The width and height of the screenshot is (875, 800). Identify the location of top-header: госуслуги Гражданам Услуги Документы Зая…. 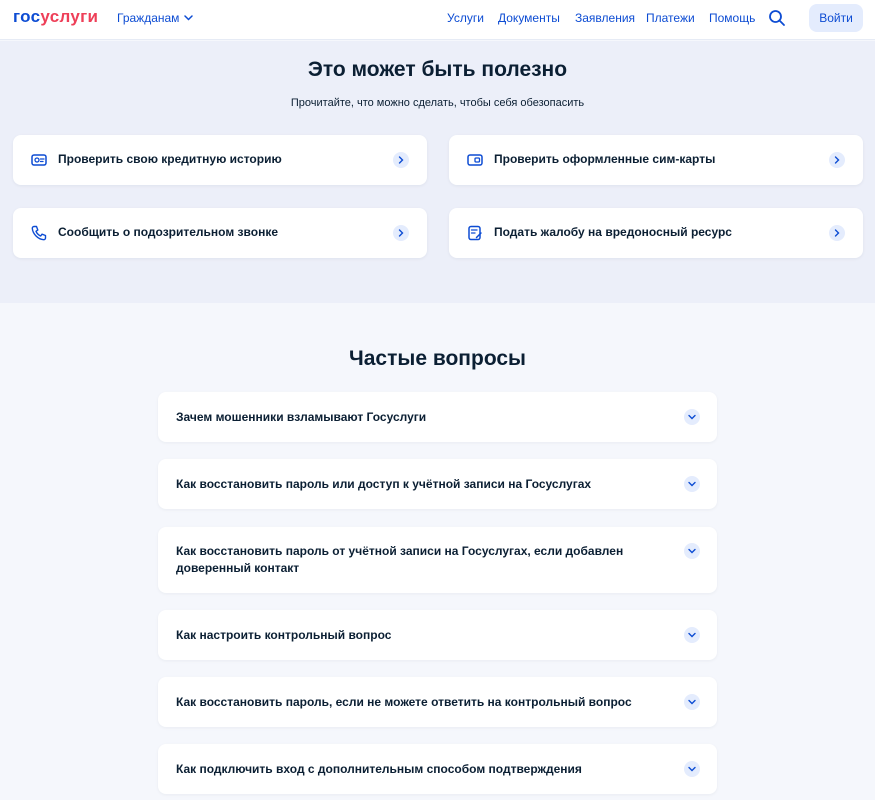
(437, 20).